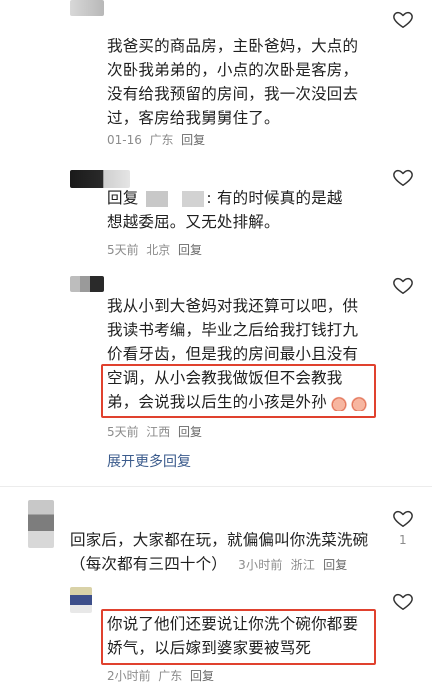 This screenshot has width=432, height=689. I want to click on comment-meta: 01-16 广东 回复, so click(156, 139).